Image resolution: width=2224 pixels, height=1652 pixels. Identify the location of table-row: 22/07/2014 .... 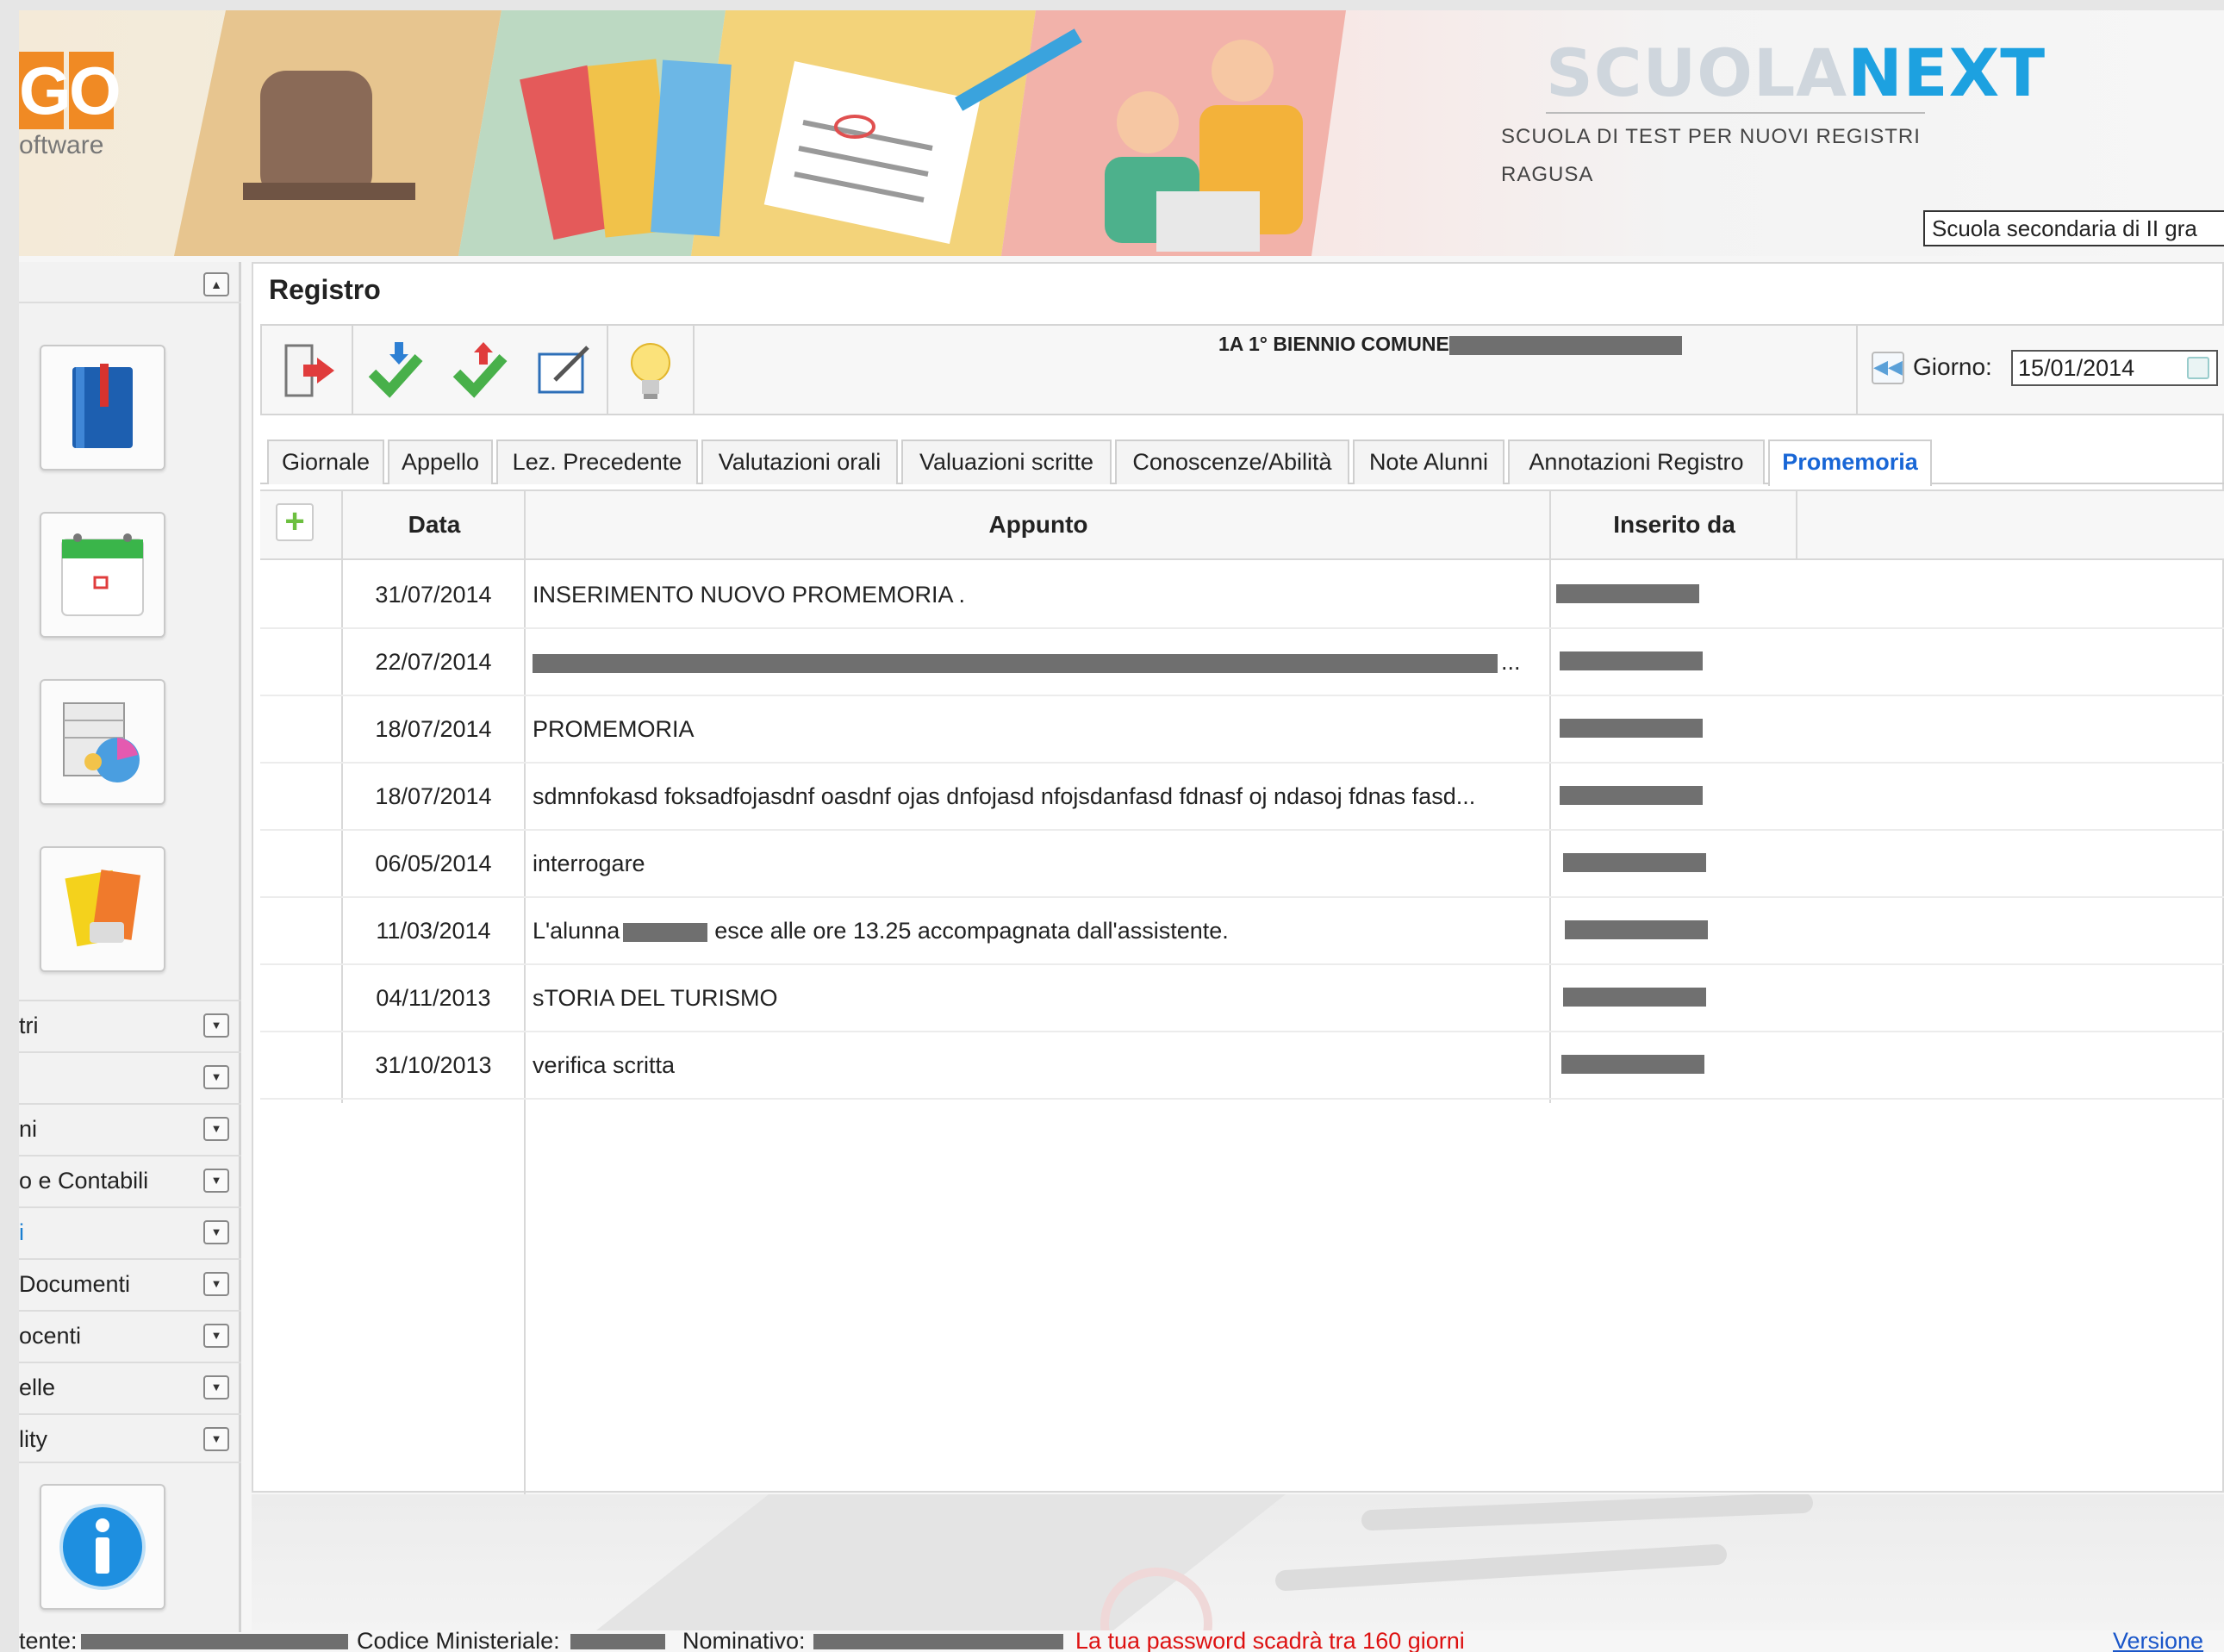
(1242, 662).